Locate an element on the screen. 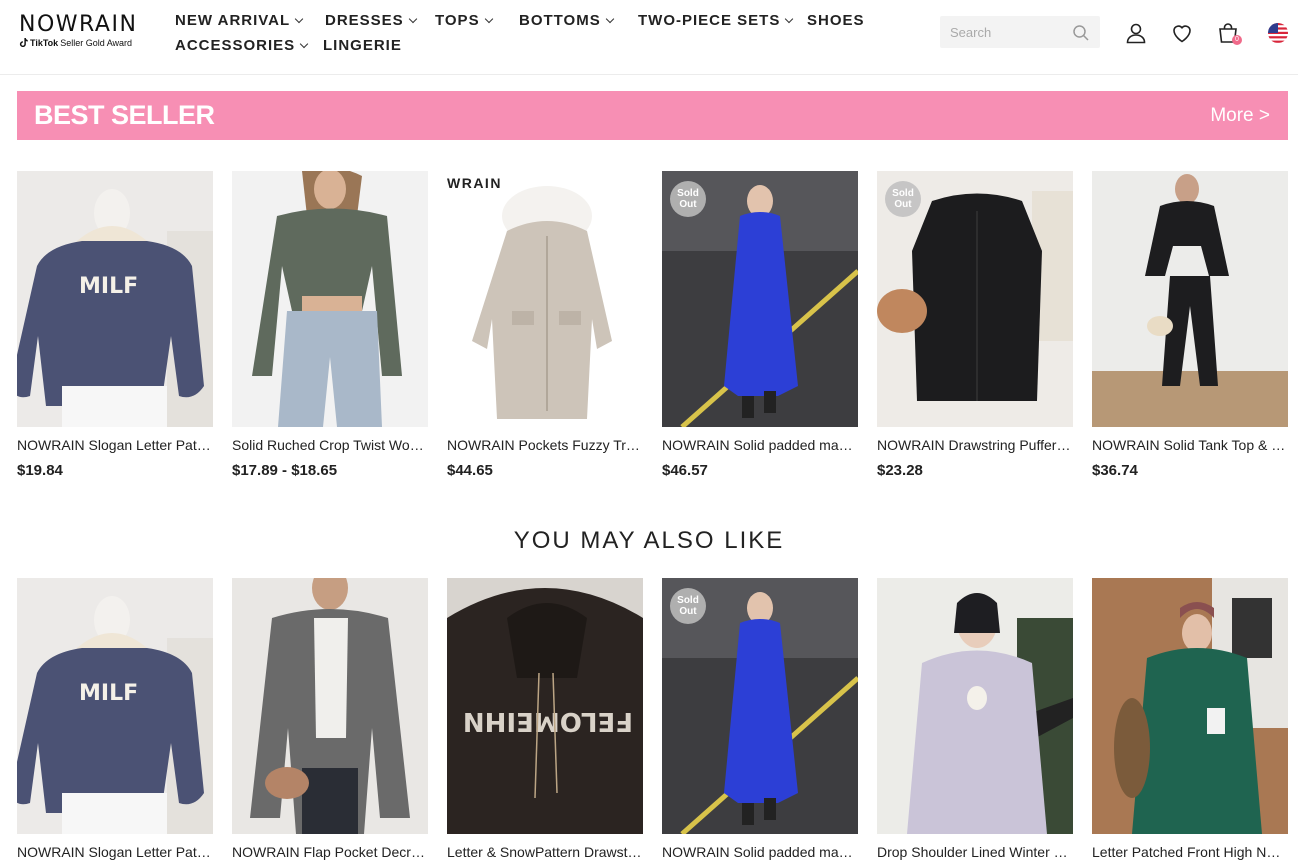 This screenshot has width=1298, height=866. product-brand-stamp: WRAIN is located at coordinates (474, 183).